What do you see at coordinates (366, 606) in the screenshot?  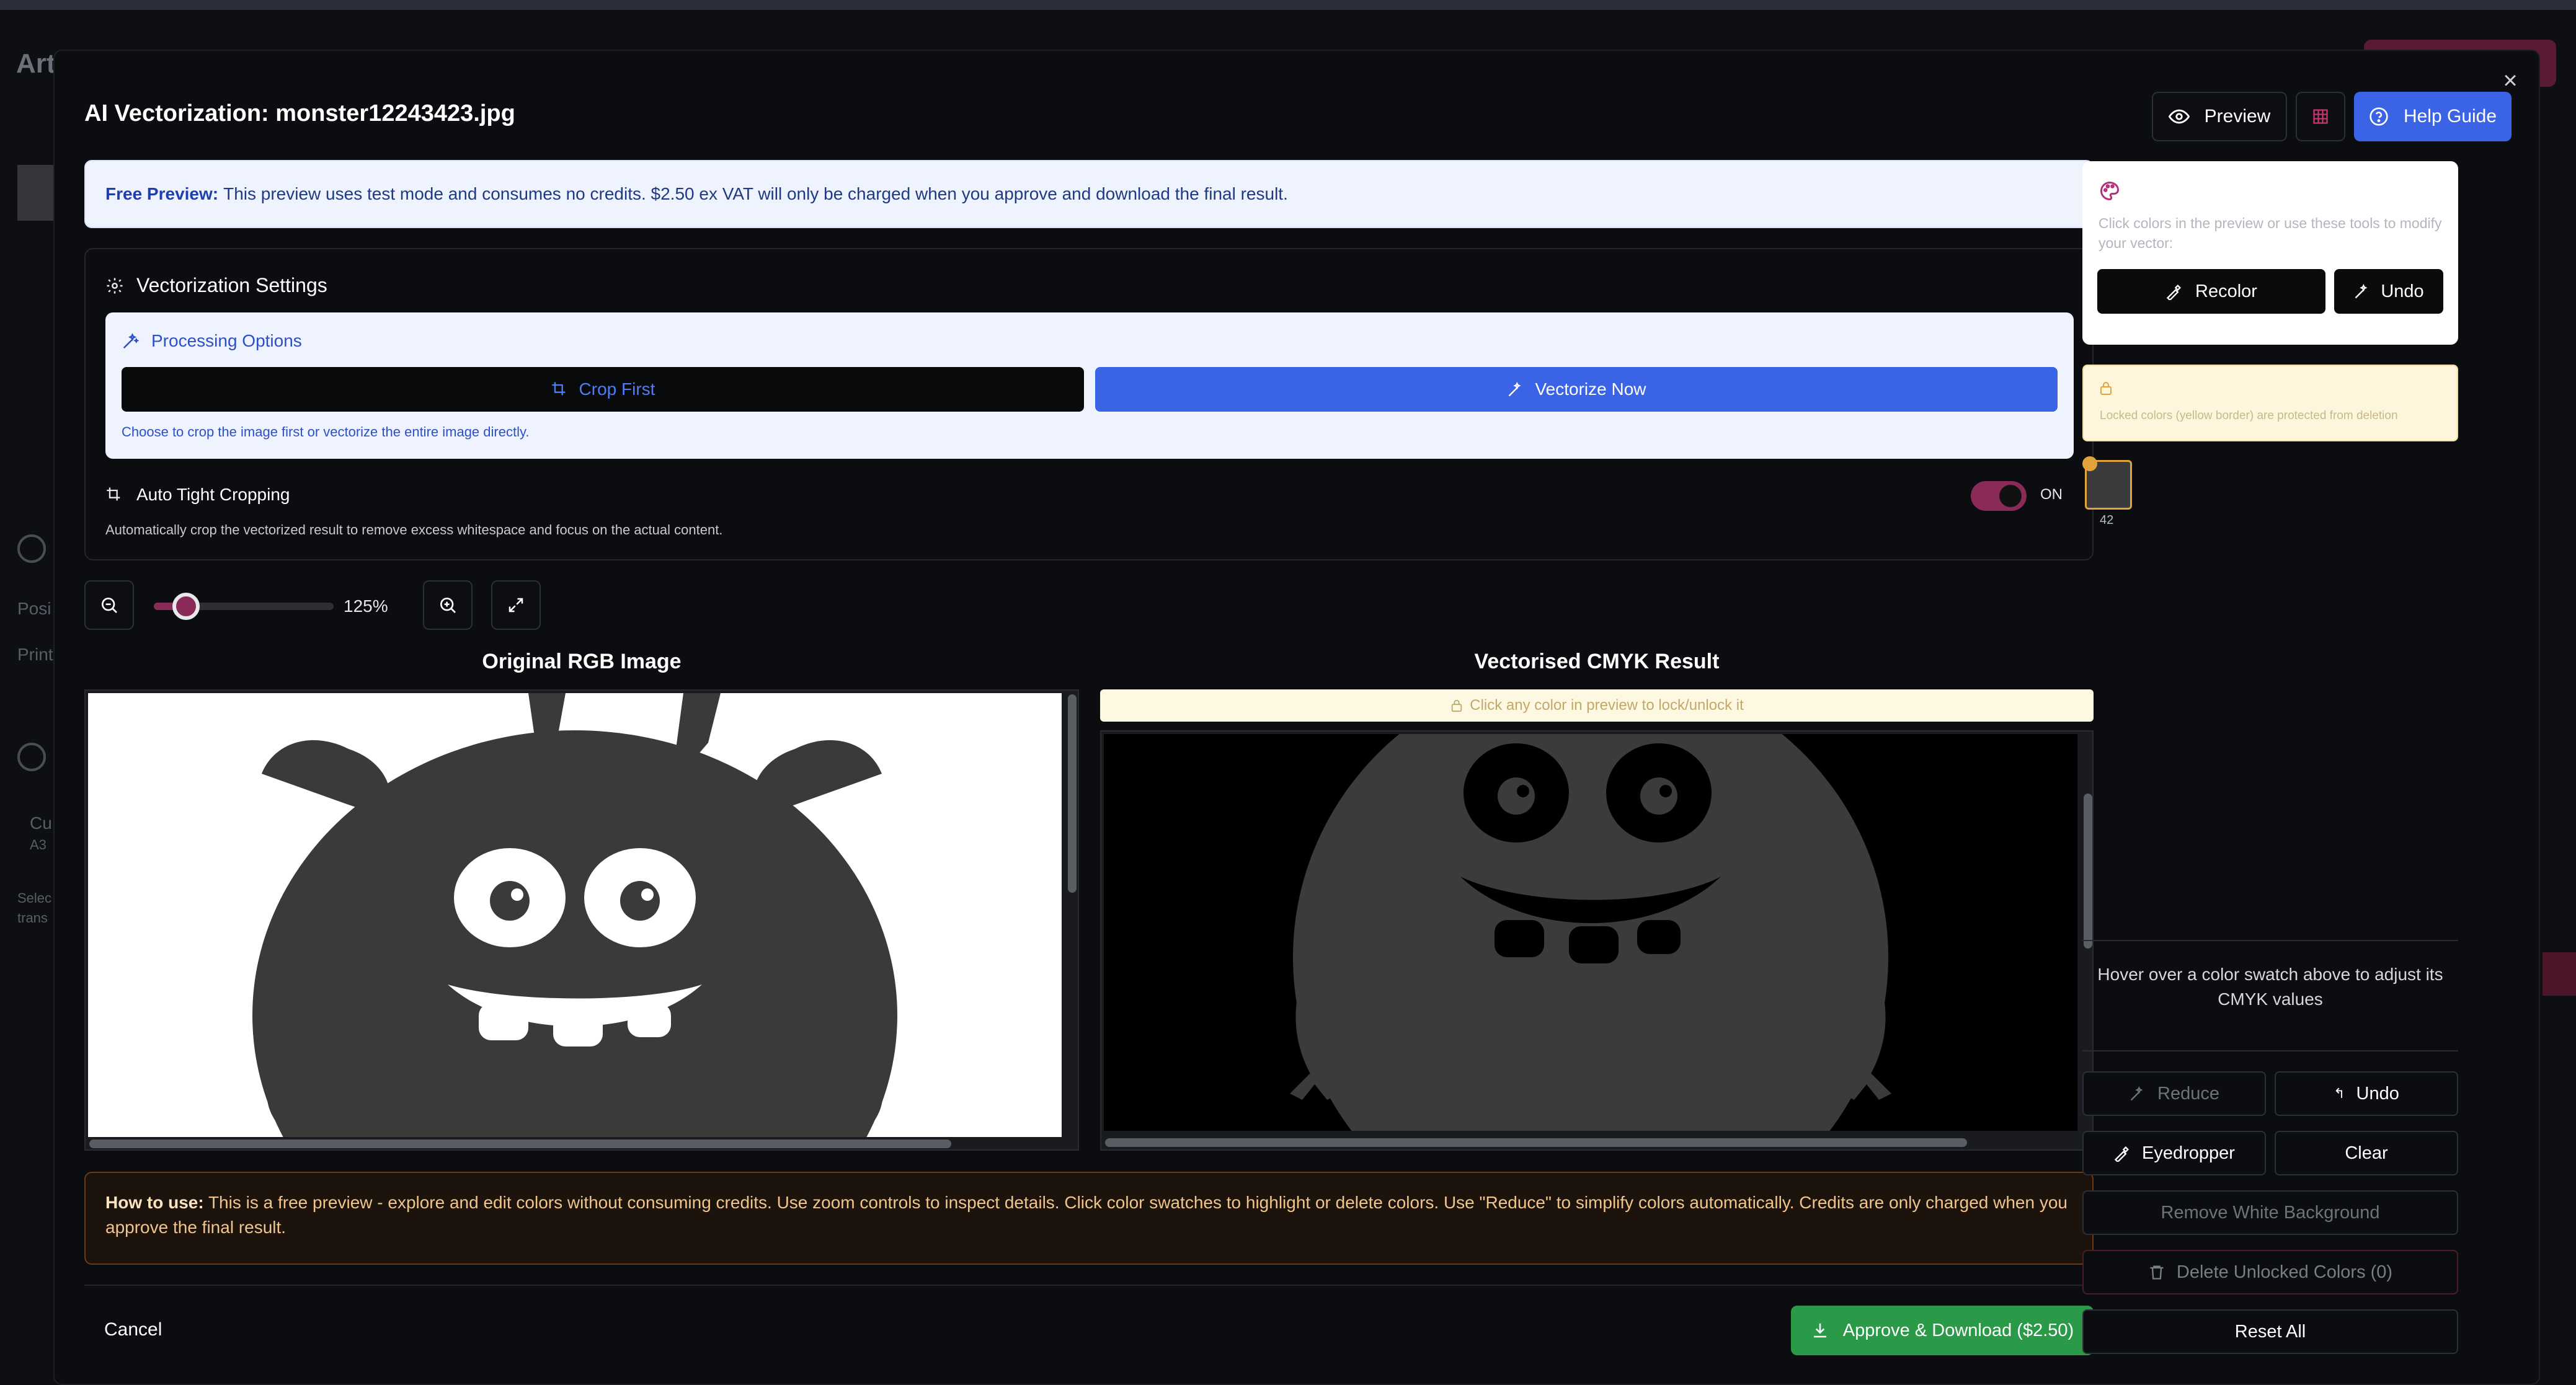 I see `zoom-level: 125%` at bounding box center [366, 606].